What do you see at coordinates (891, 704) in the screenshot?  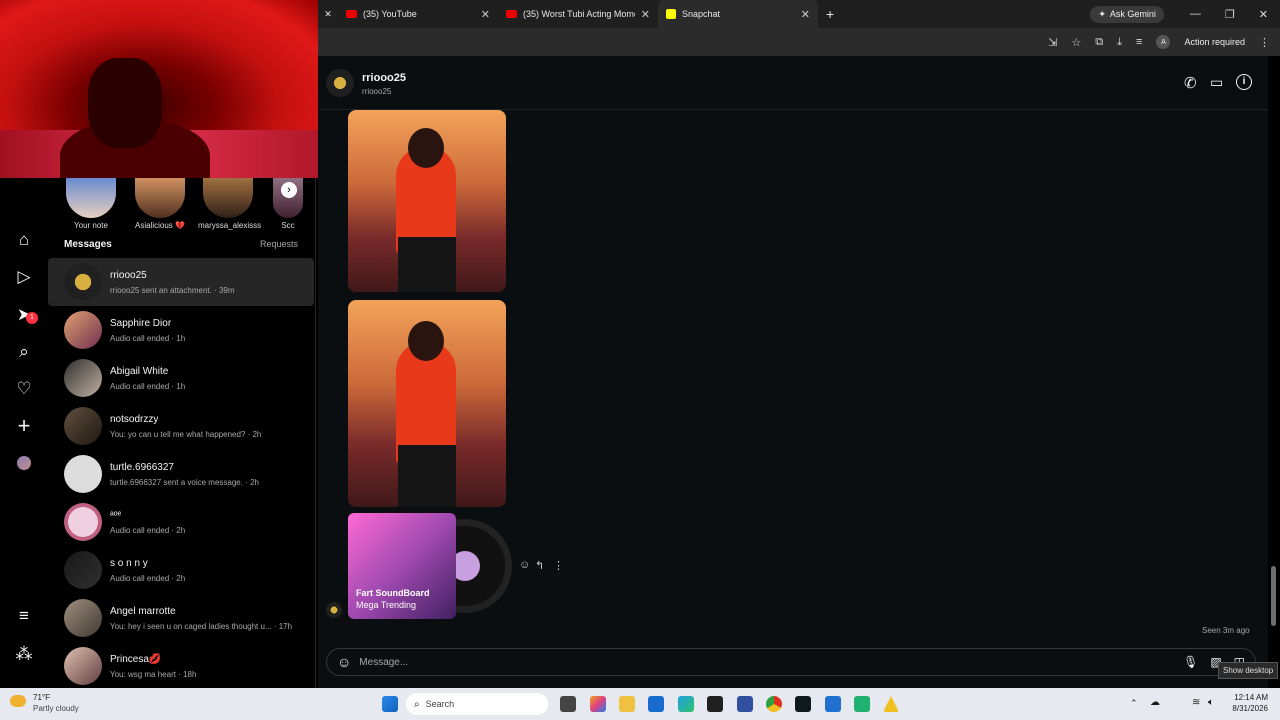 I see `warning-icon` at bounding box center [891, 704].